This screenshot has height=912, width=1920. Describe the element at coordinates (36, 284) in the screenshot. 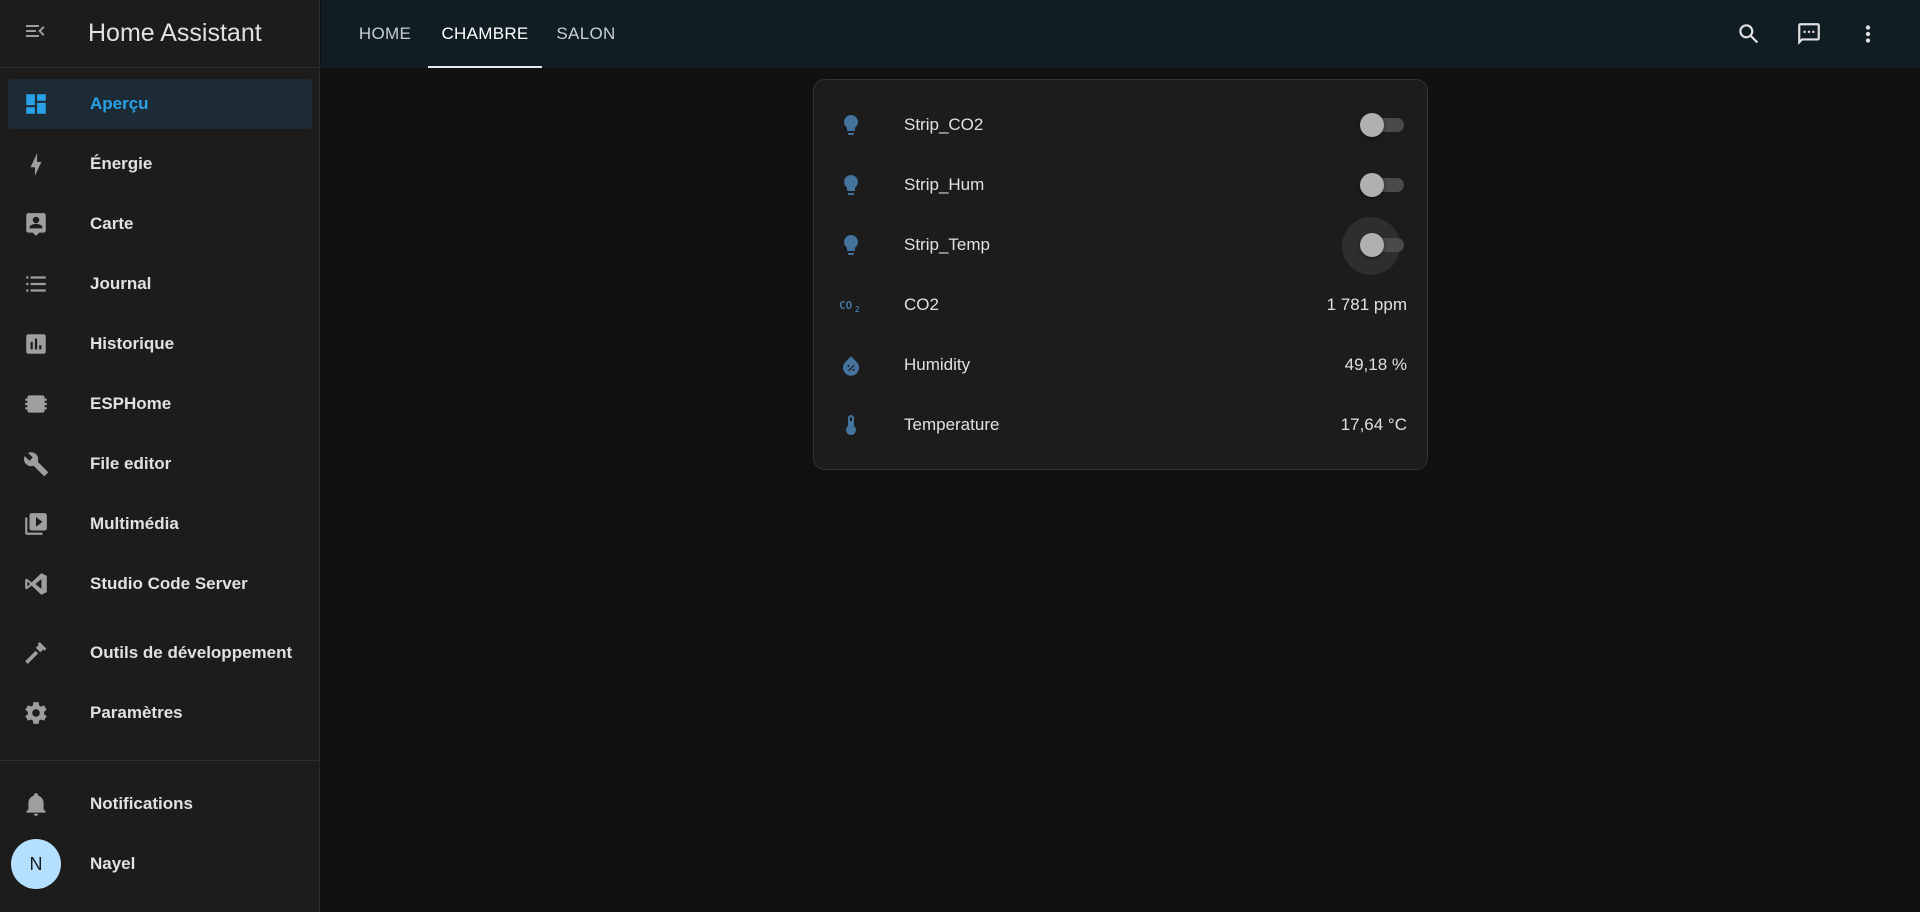

I see `list-icon` at that location.